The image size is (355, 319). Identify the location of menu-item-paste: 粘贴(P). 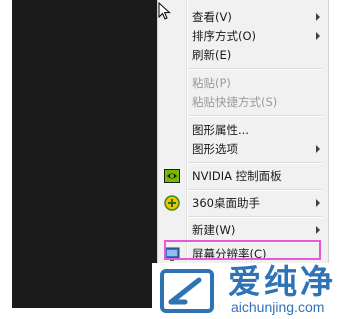
(243, 83).